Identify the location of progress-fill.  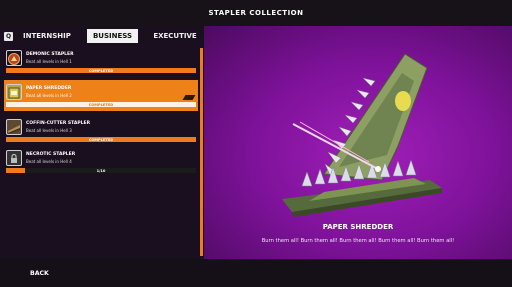
(15, 170).